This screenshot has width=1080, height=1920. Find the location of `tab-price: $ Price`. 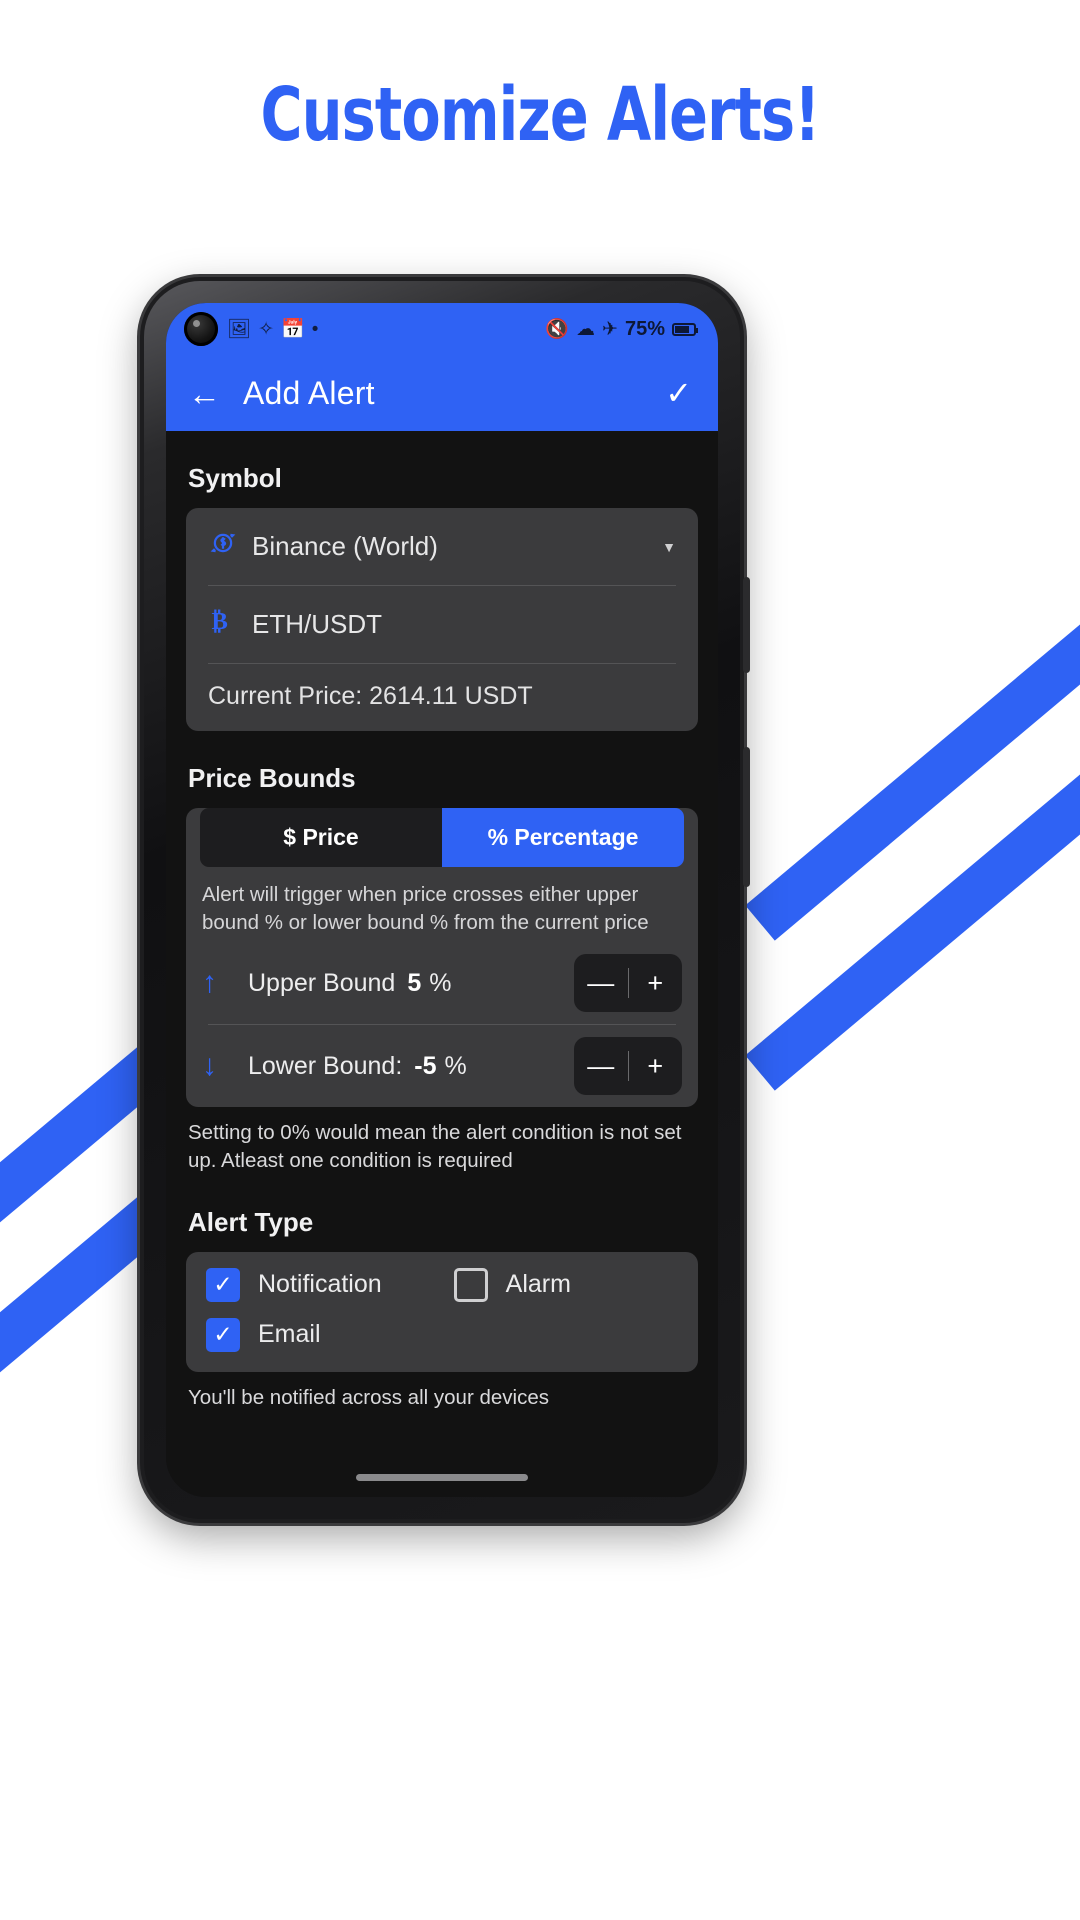

tab-price: $ Price is located at coordinates (321, 837).